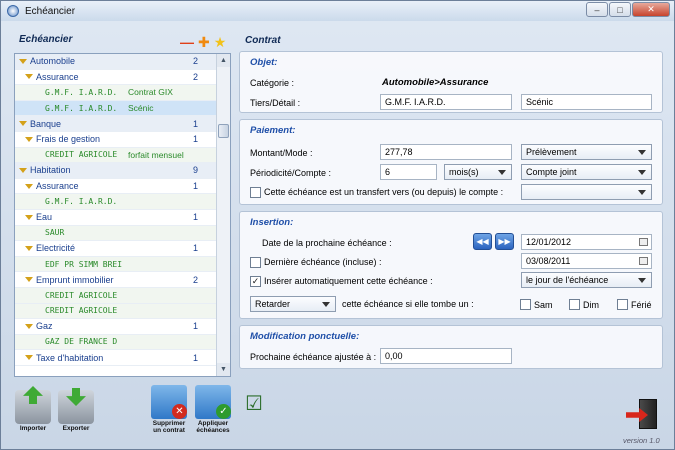 The image size is (675, 450). I want to click on close-button: ✕, so click(651, 9).